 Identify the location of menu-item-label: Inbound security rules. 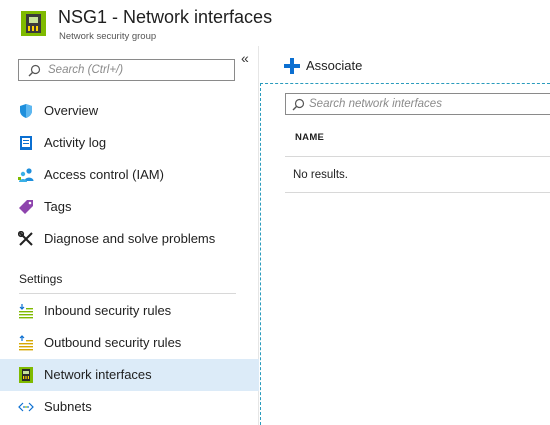
(108, 310).